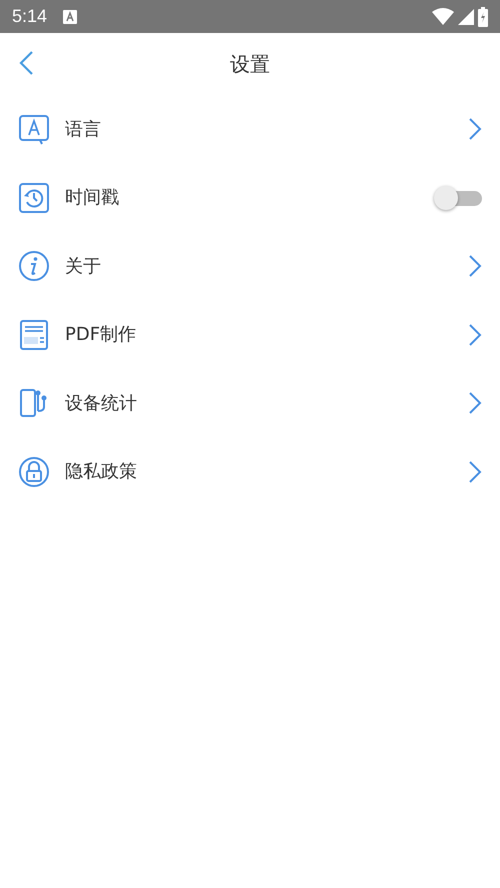 The width and height of the screenshot is (500, 888). Describe the element at coordinates (34, 129) in the screenshot. I see `language-icon` at that location.